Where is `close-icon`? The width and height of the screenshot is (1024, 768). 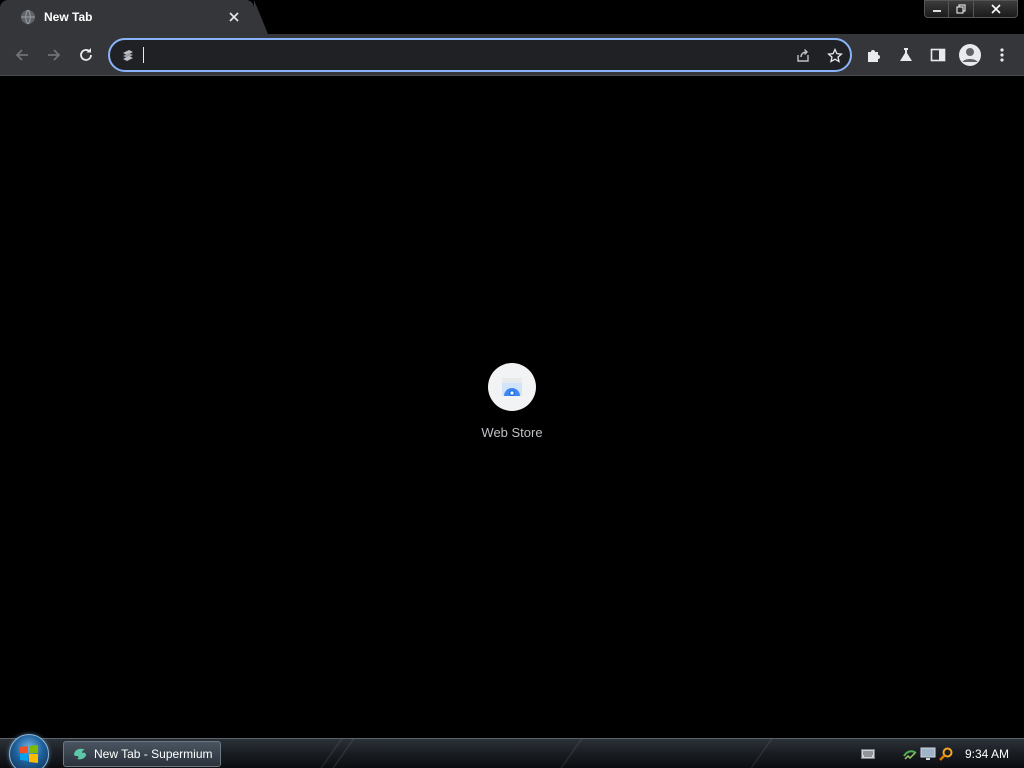
close-icon is located at coordinates (996, 9).